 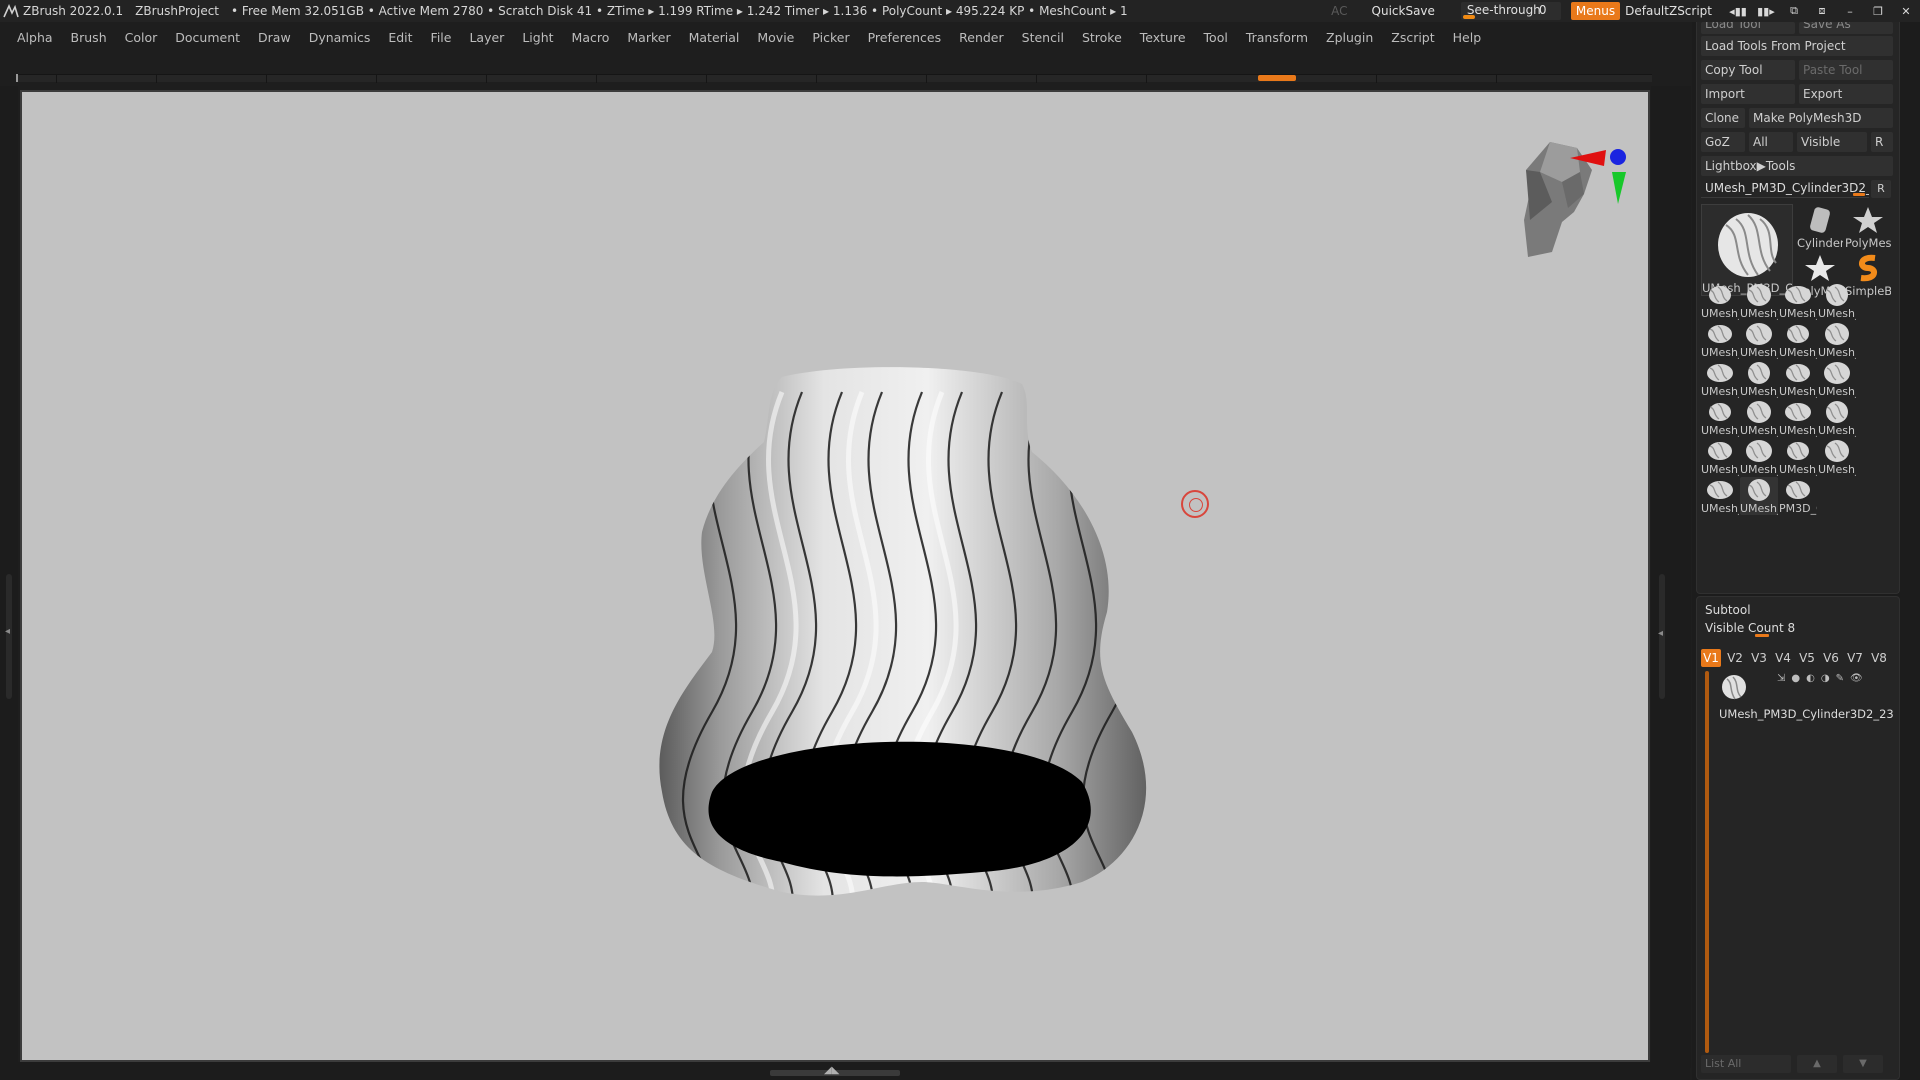 What do you see at coordinates (1906, 11) in the screenshot?
I see `close-icon: ✕` at bounding box center [1906, 11].